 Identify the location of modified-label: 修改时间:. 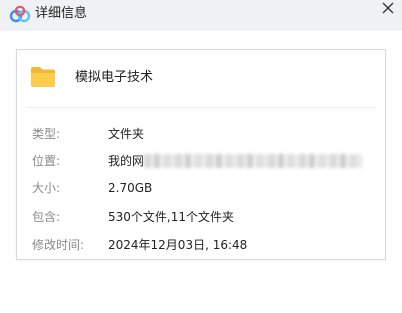
(58, 245).